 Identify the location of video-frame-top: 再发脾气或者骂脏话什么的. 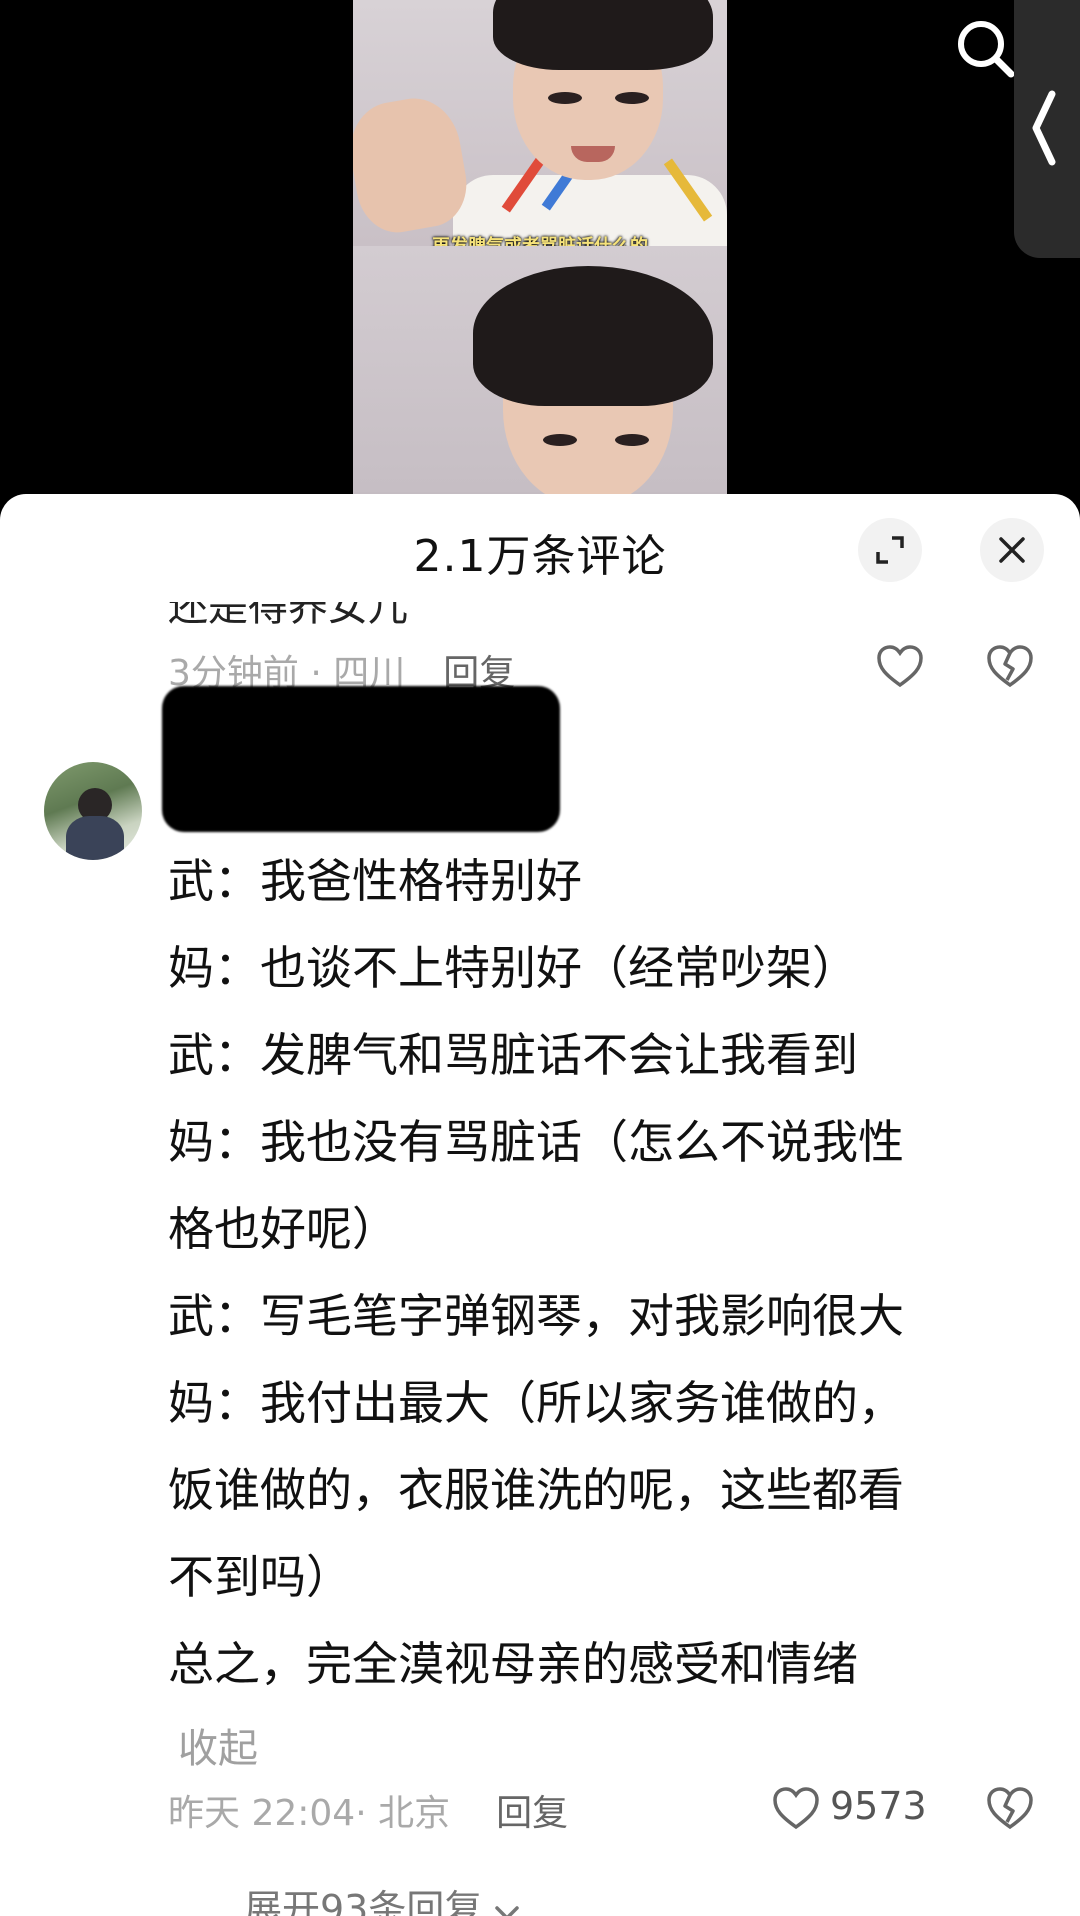
(540, 128).